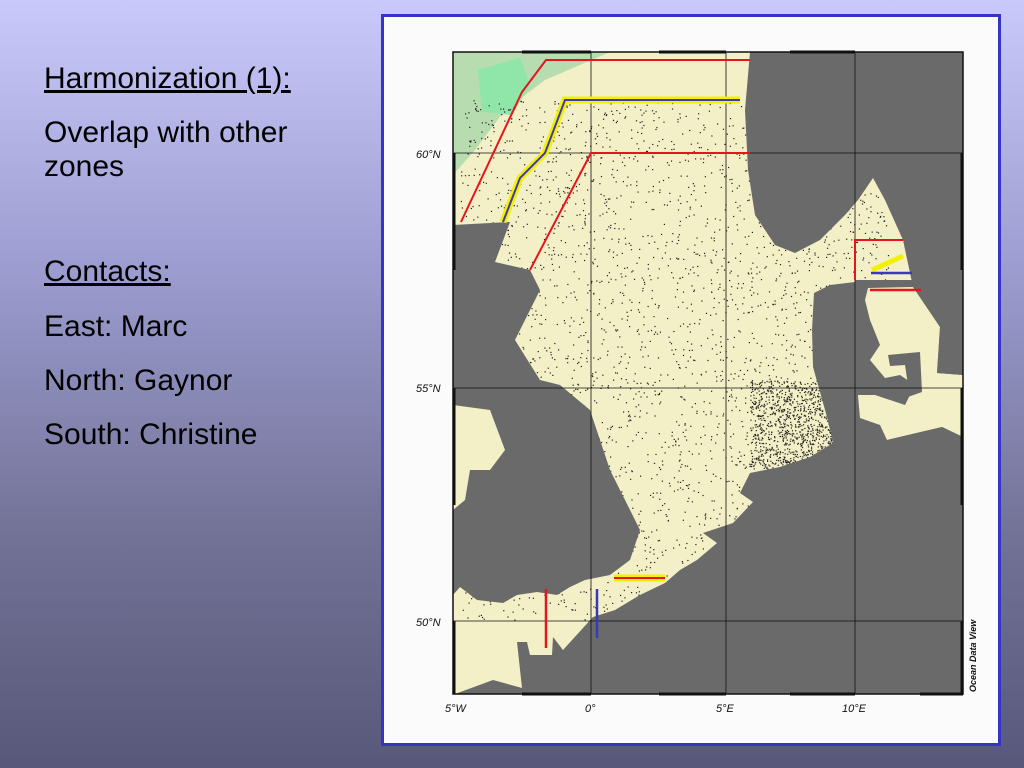  What do you see at coordinates (428, 623) in the screenshot?
I see `lat-label-50n: 50°N` at bounding box center [428, 623].